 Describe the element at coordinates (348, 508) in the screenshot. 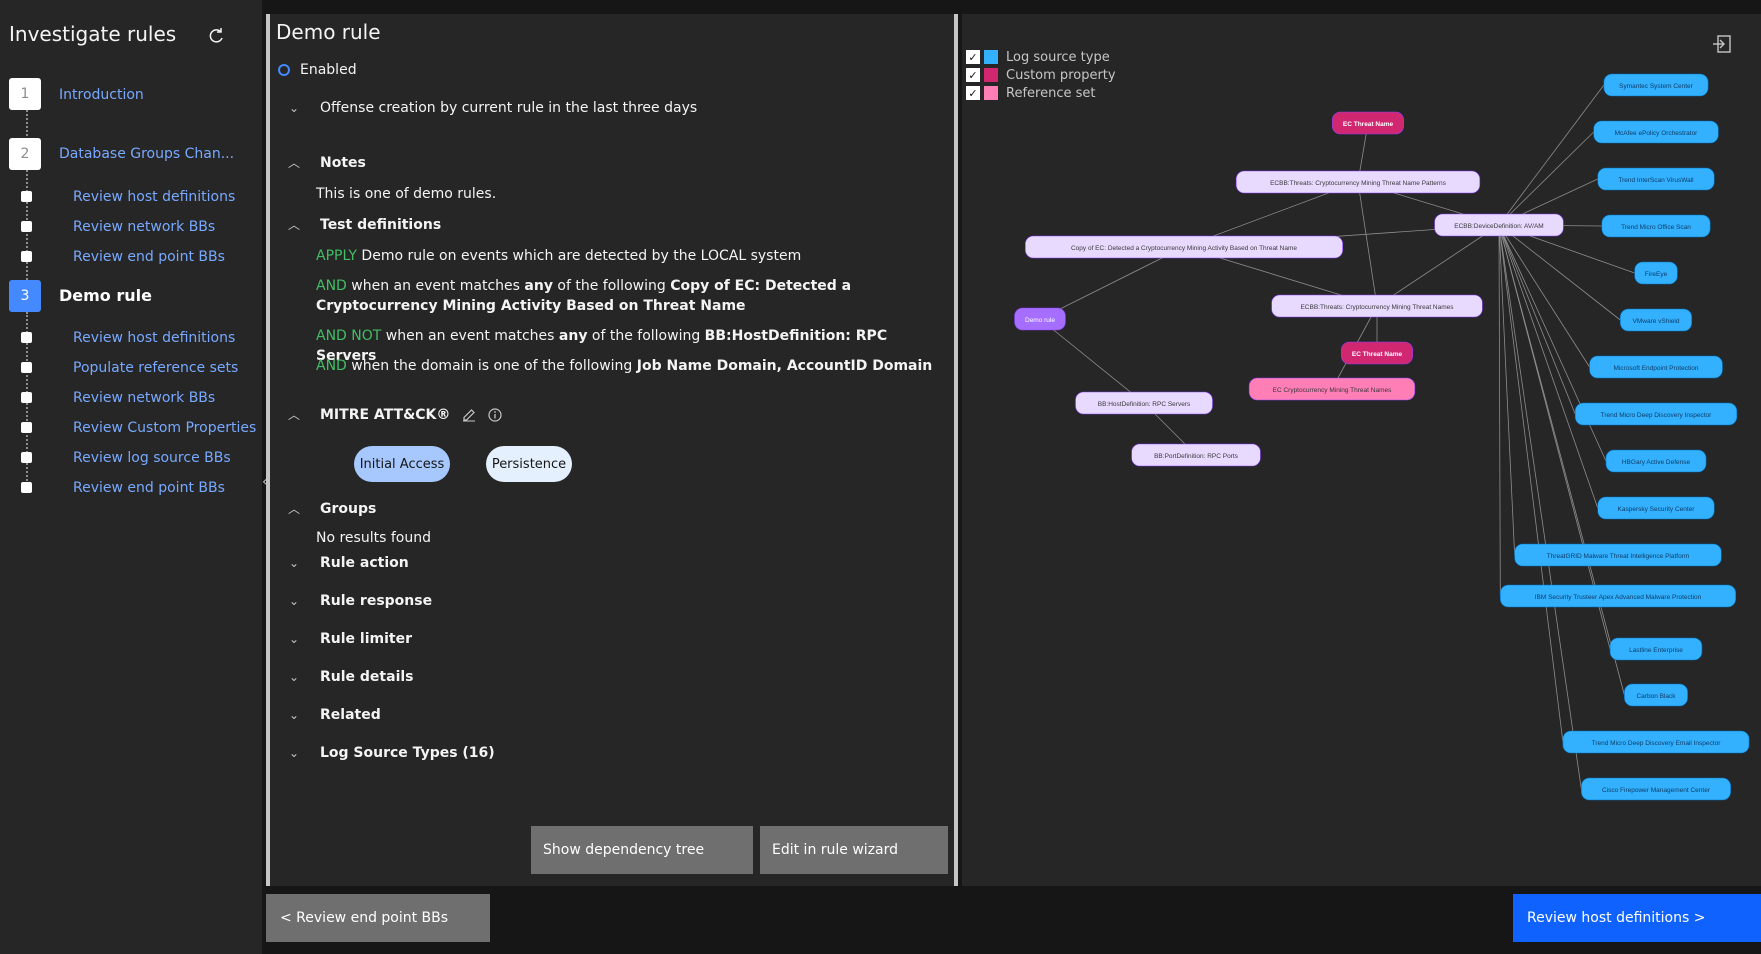

I see `groups-label: Groups` at that location.